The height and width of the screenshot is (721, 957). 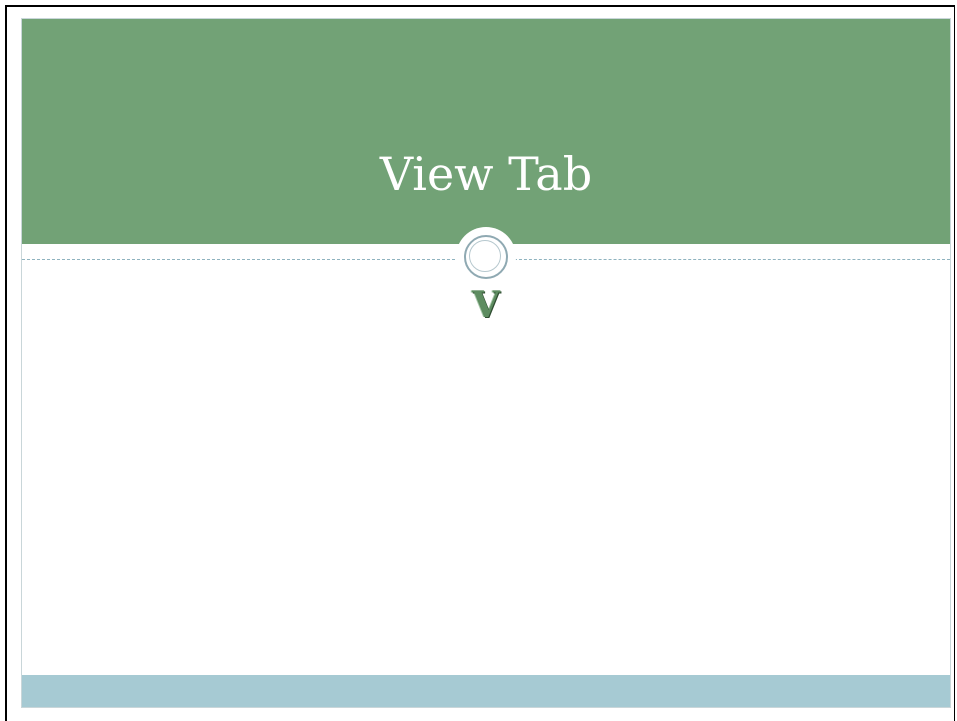 What do you see at coordinates (486, 305) in the screenshot?
I see `section-letter: V` at bounding box center [486, 305].